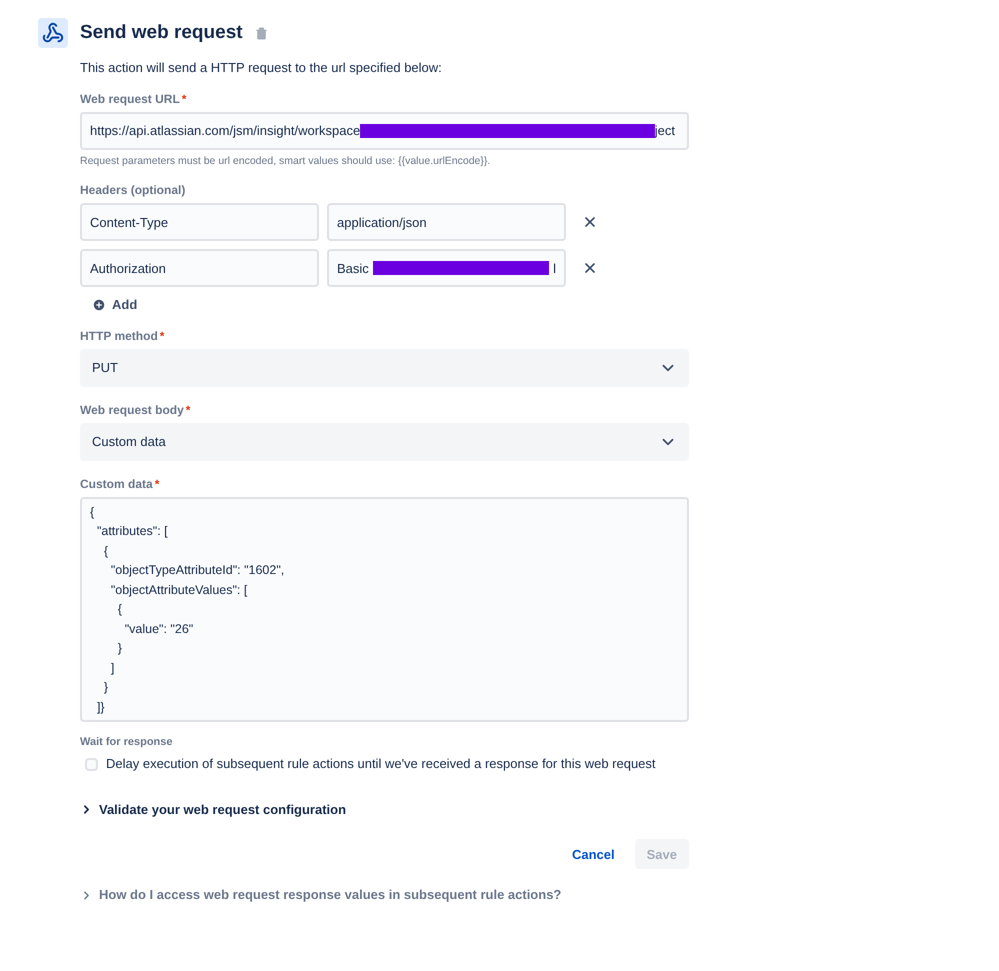  I want to click on select-value: PUT, so click(105, 368).